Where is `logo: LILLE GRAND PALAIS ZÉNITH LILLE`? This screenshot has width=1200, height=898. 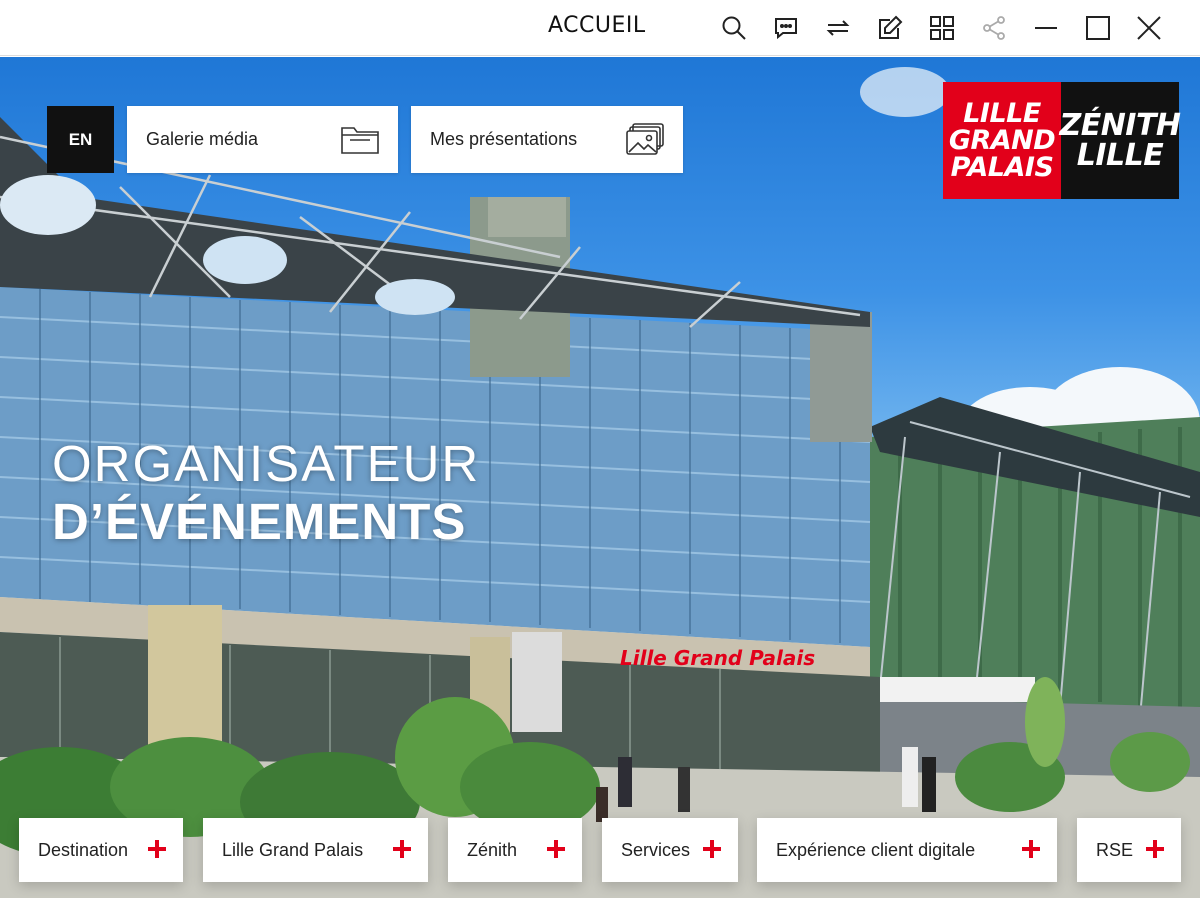 logo: LILLE GRAND PALAIS ZÉNITH LILLE is located at coordinates (1062, 140).